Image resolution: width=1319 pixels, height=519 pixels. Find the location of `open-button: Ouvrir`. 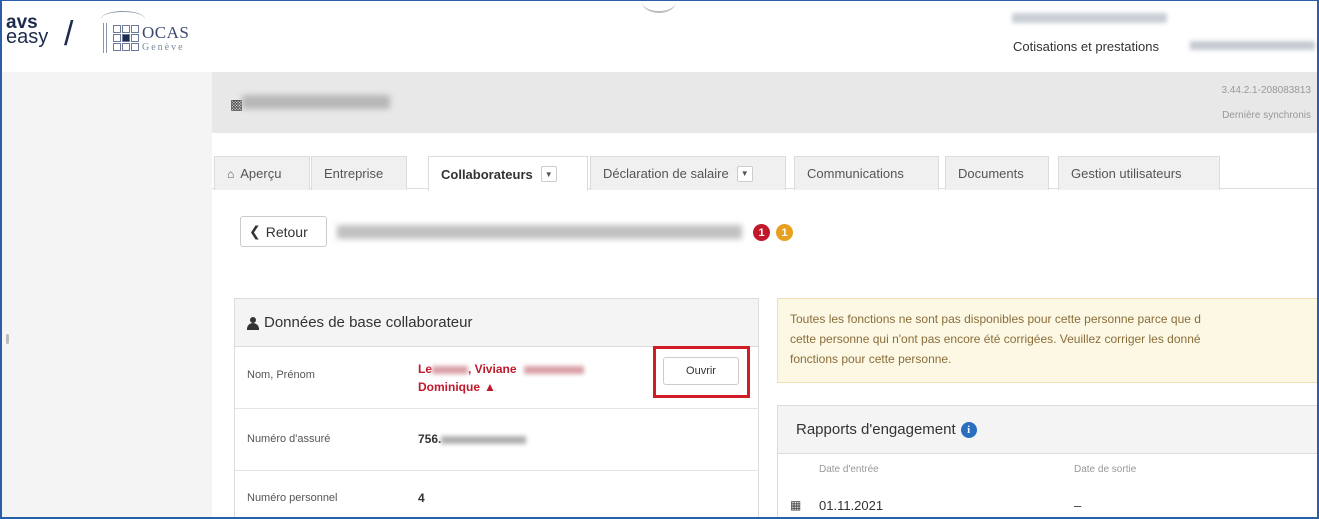

open-button: Ouvrir is located at coordinates (701, 371).